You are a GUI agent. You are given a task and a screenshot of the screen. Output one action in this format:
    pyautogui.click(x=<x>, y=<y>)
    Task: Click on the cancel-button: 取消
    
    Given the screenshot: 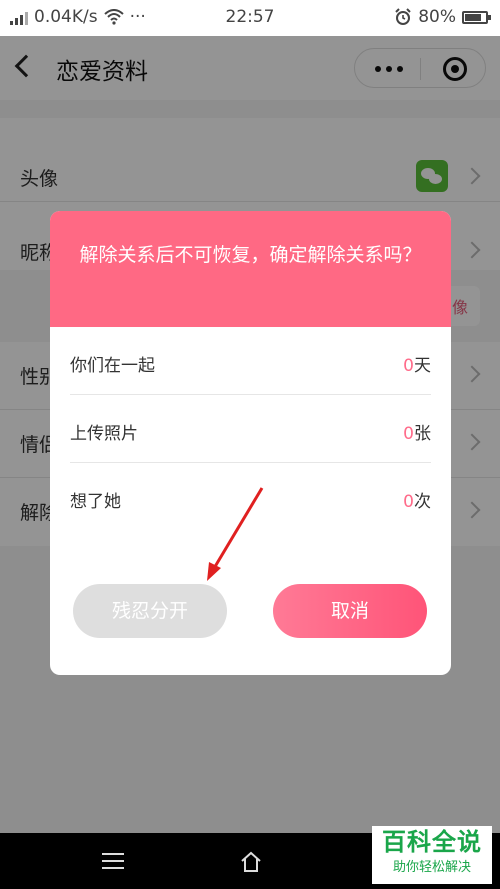 What is the action you would take?
    pyautogui.click(x=350, y=611)
    